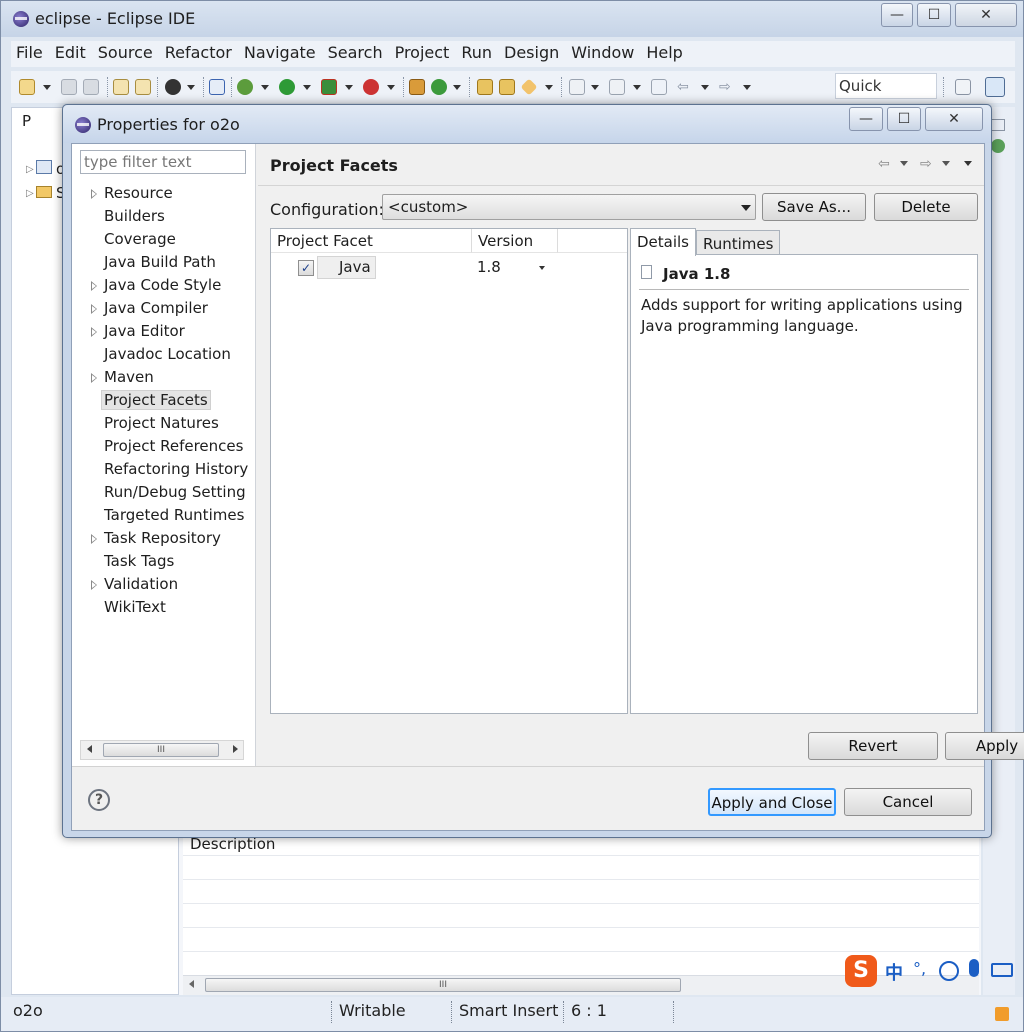 This screenshot has width=1024, height=1032. What do you see at coordinates (164, 423) in the screenshot?
I see `tree-item: Project Natures` at bounding box center [164, 423].